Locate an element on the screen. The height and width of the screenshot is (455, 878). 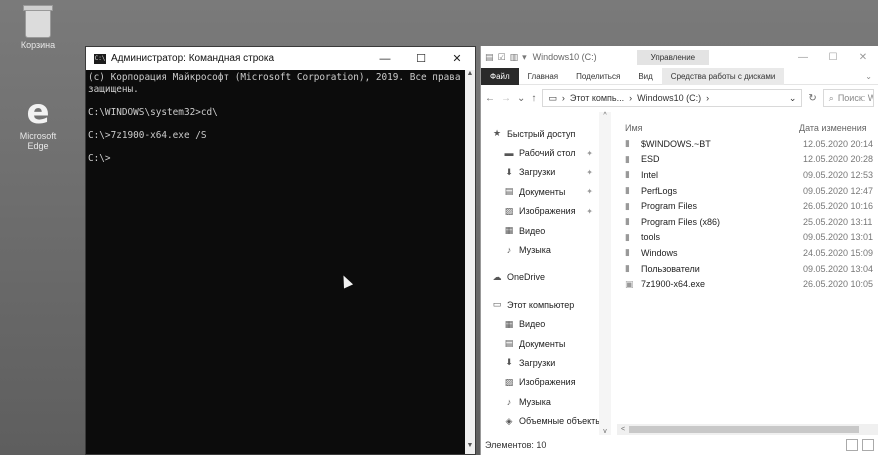
explorer-minimize-button: — is located at coordinates (803, 57).